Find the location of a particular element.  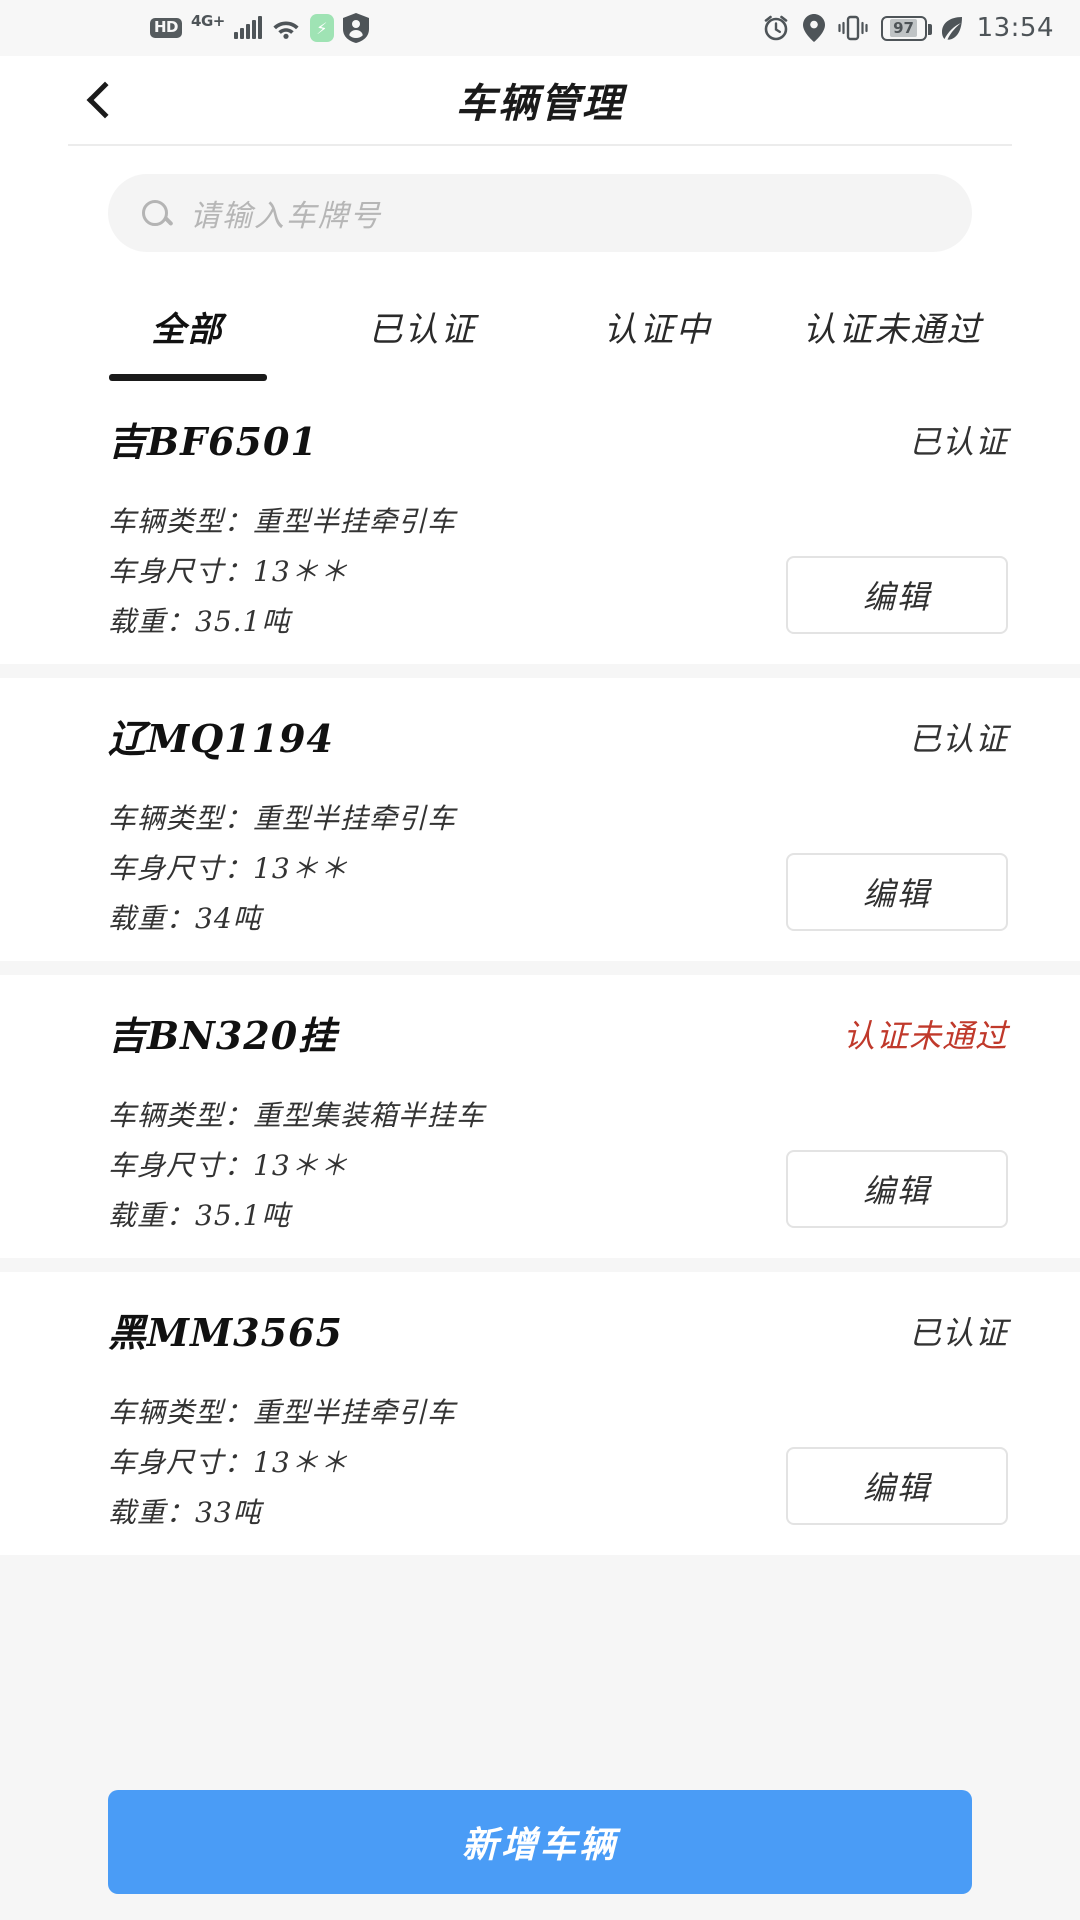

battery-icon: 97 is located at coordinates (906, 28).